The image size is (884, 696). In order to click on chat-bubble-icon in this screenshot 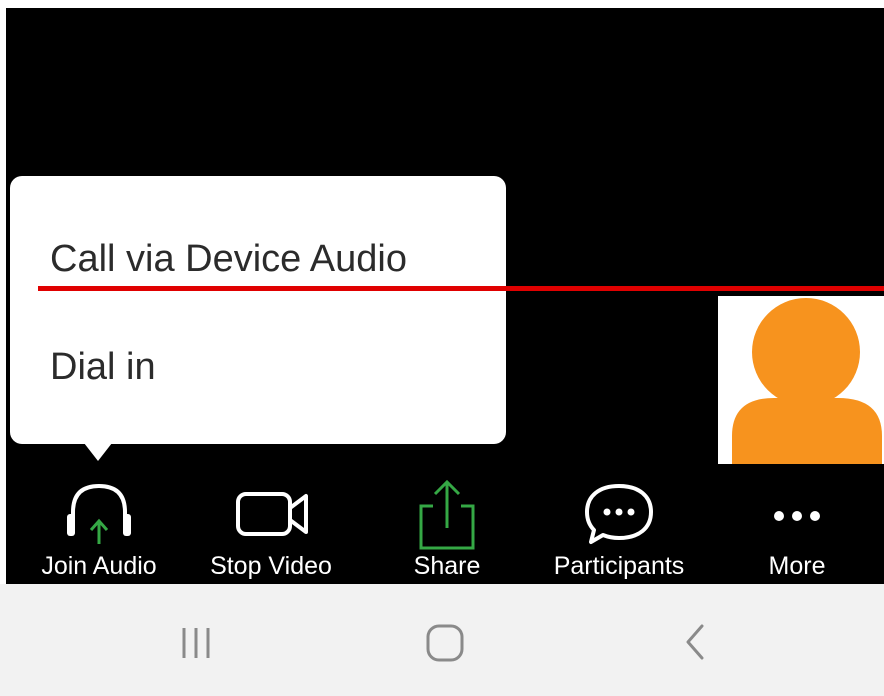, I will do `click(619, 514)`.